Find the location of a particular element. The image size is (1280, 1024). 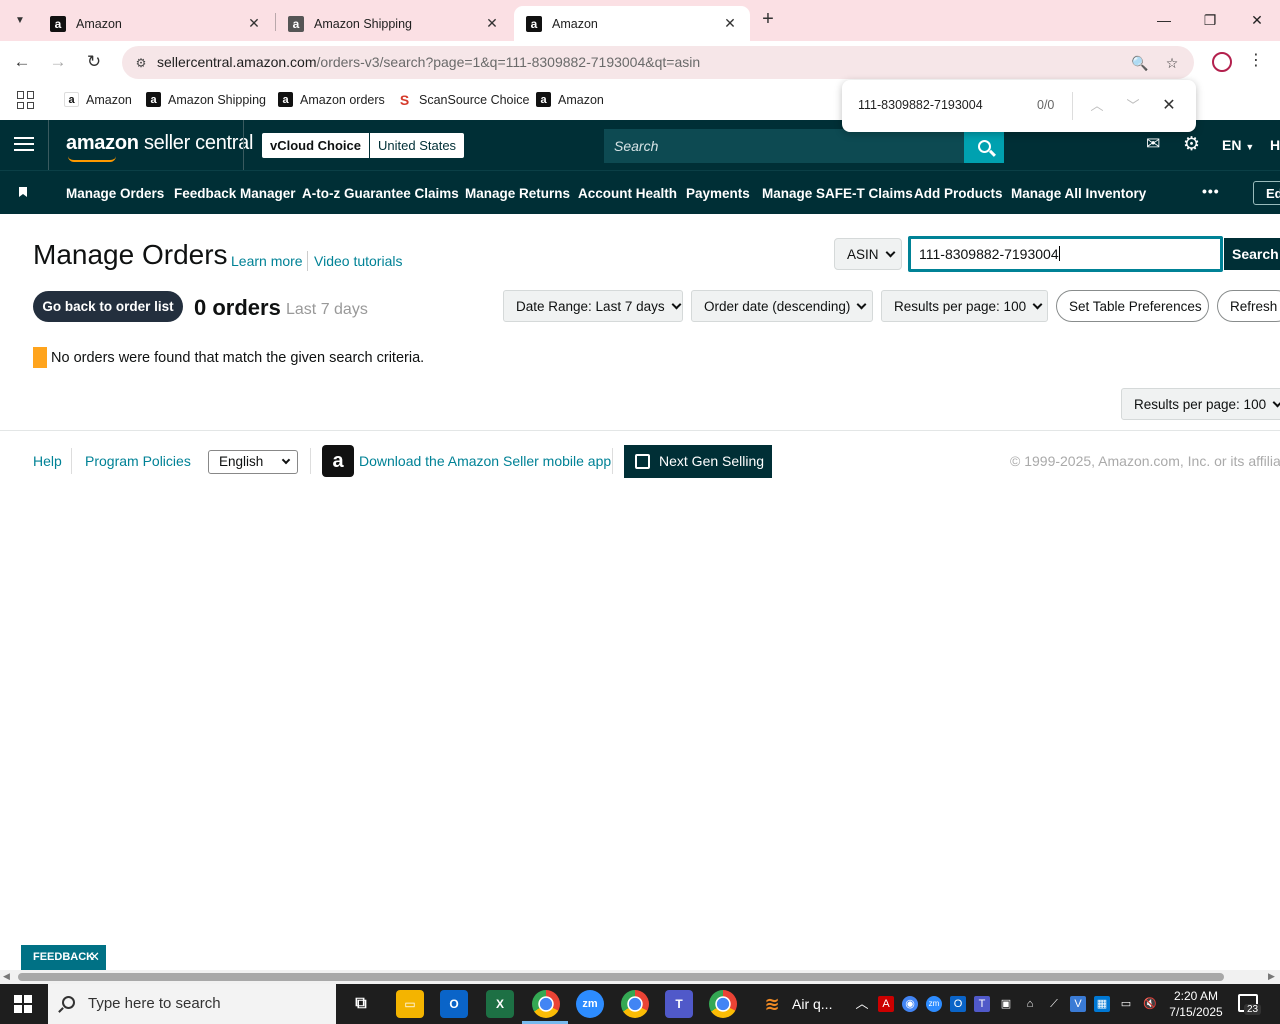

network-tray-icon: ▭ is located at coordinates (1126, 1004).